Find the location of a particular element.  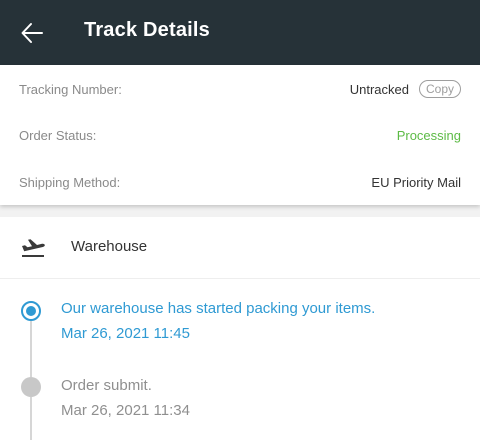

tracking-number-value-wrap: Untracked Copy is located at coordinates (405, 89).